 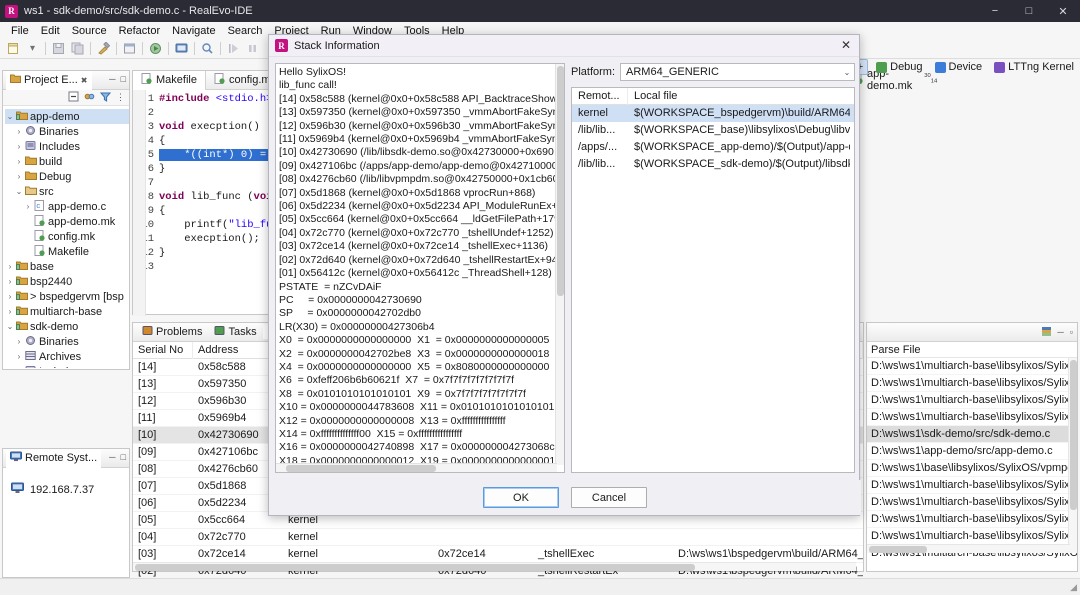 I want to click on close-icon: ✖, so click(x=84, y=80).